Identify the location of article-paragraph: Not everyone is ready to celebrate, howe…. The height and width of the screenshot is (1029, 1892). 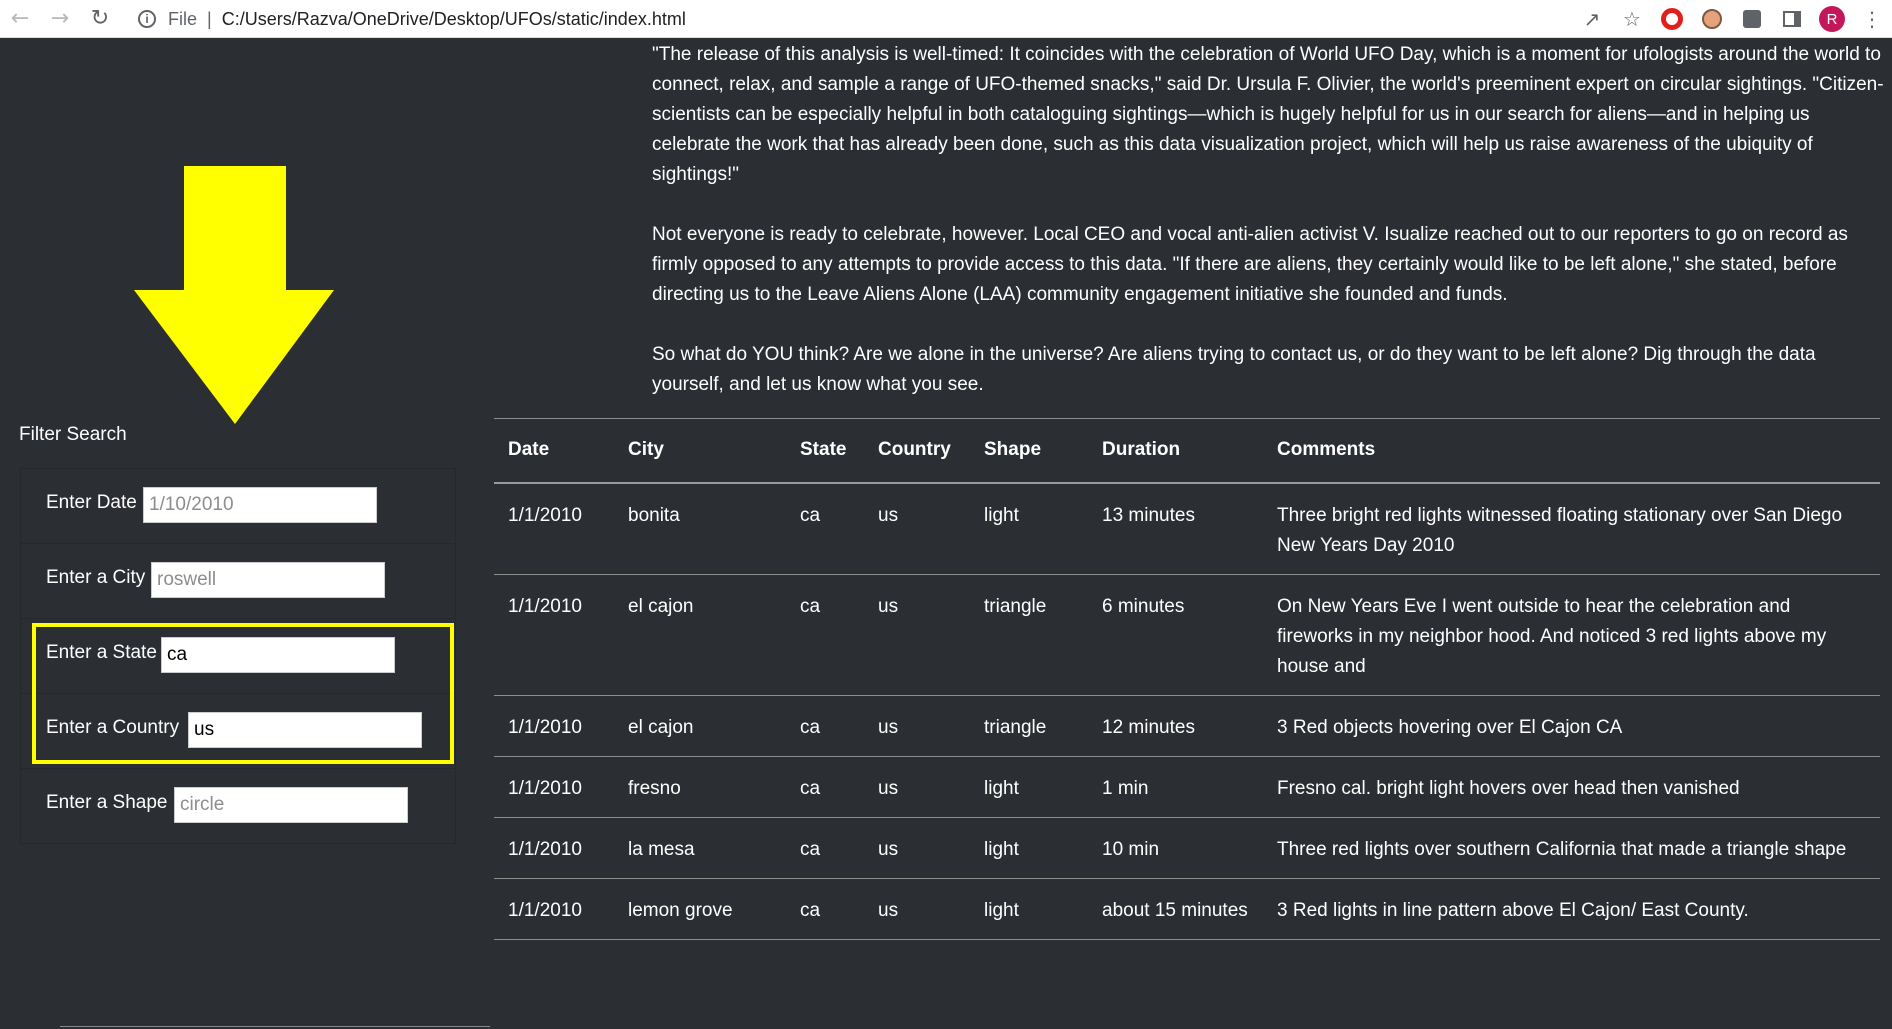
(1250, 264).